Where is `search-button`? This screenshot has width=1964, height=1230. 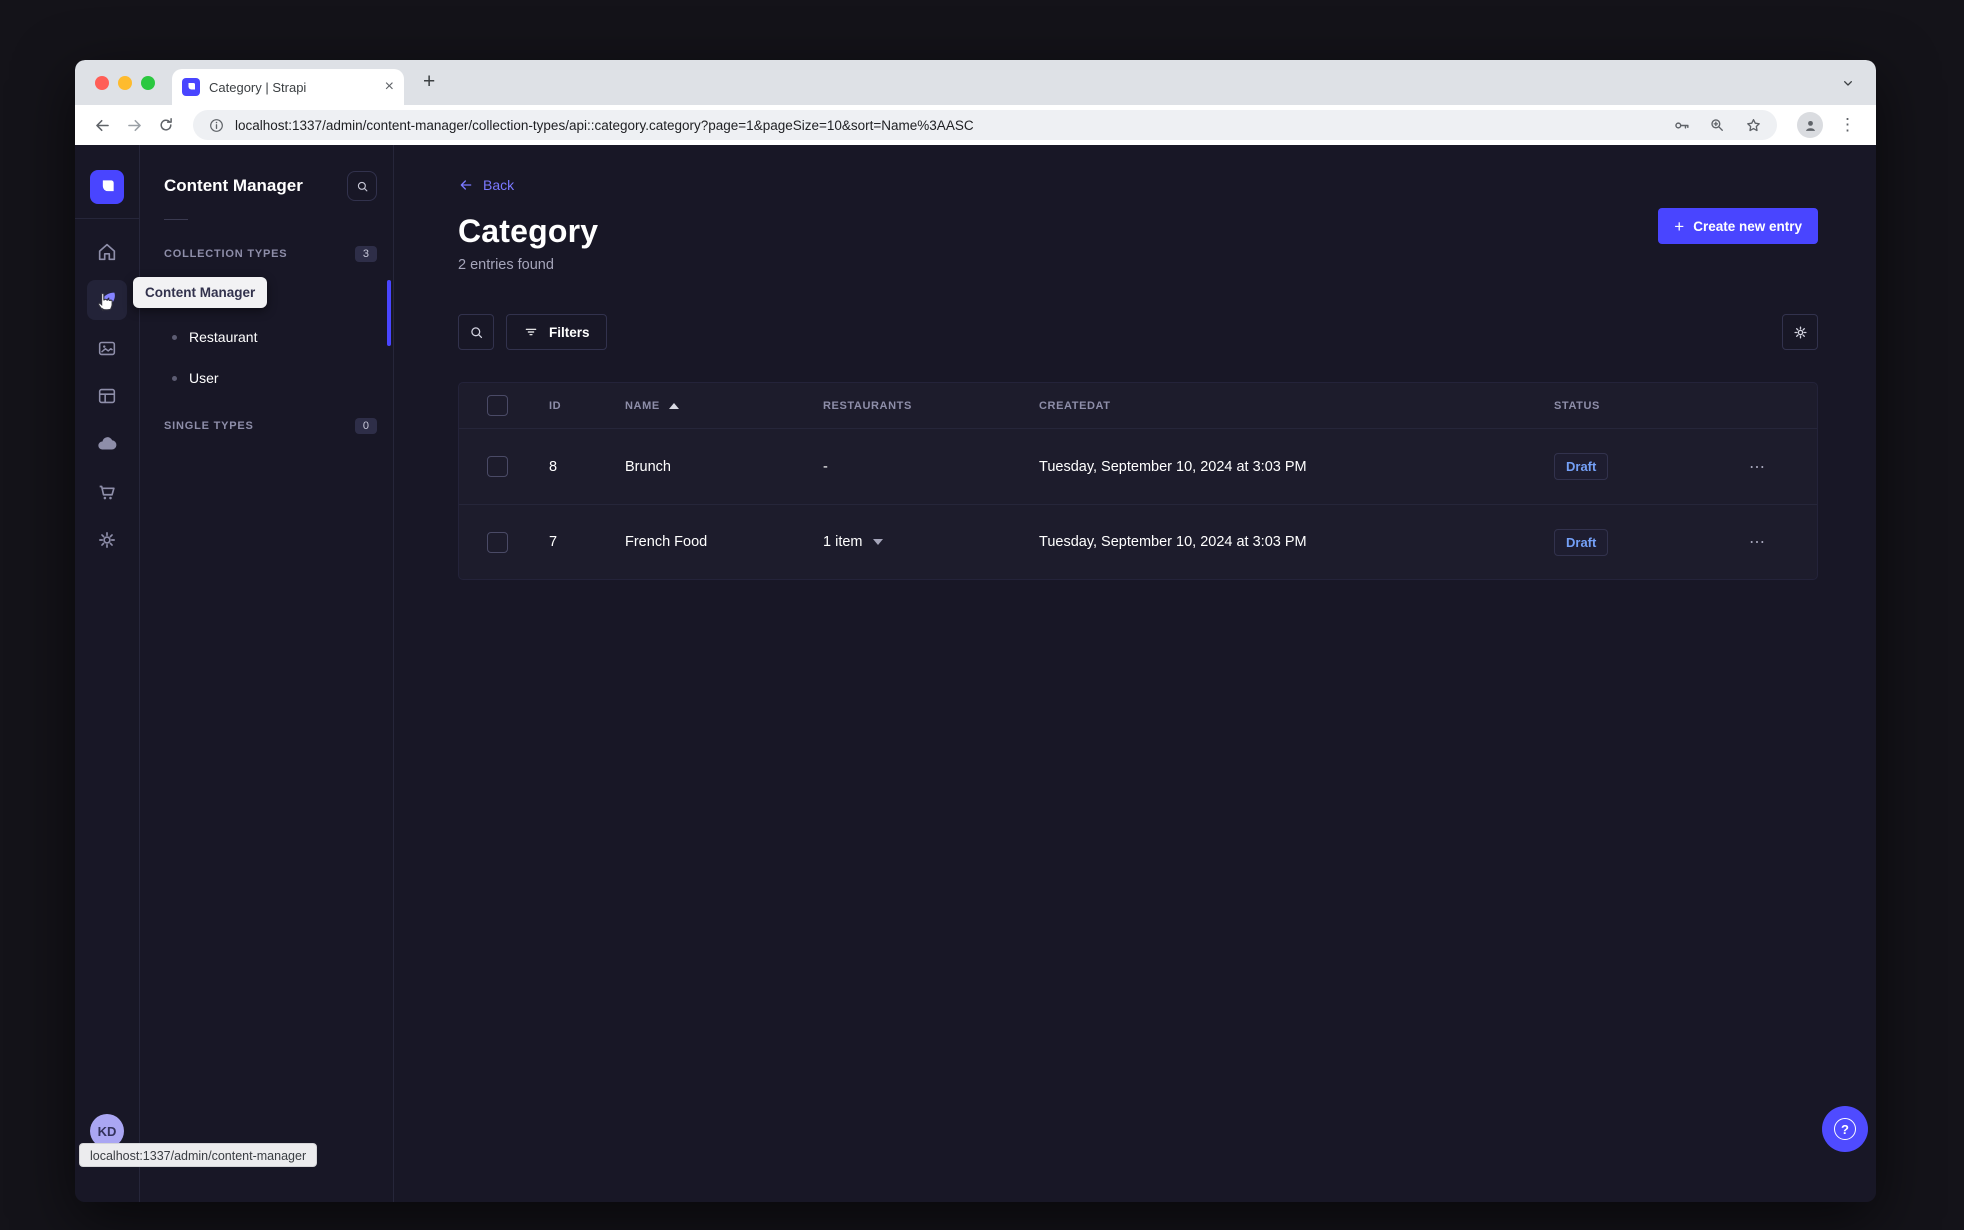
search-button is located at coordinates (476, 332).